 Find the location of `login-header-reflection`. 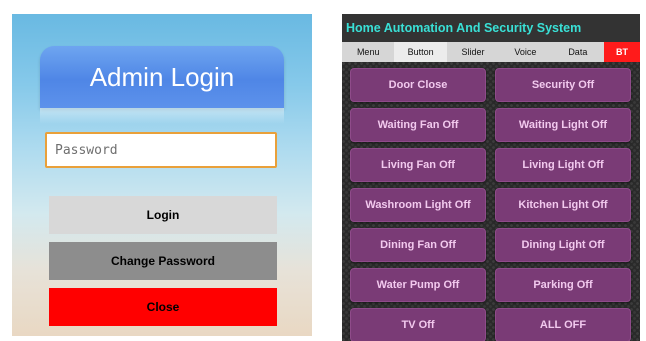

login-header-reflection is located at coordinates (162, 116).